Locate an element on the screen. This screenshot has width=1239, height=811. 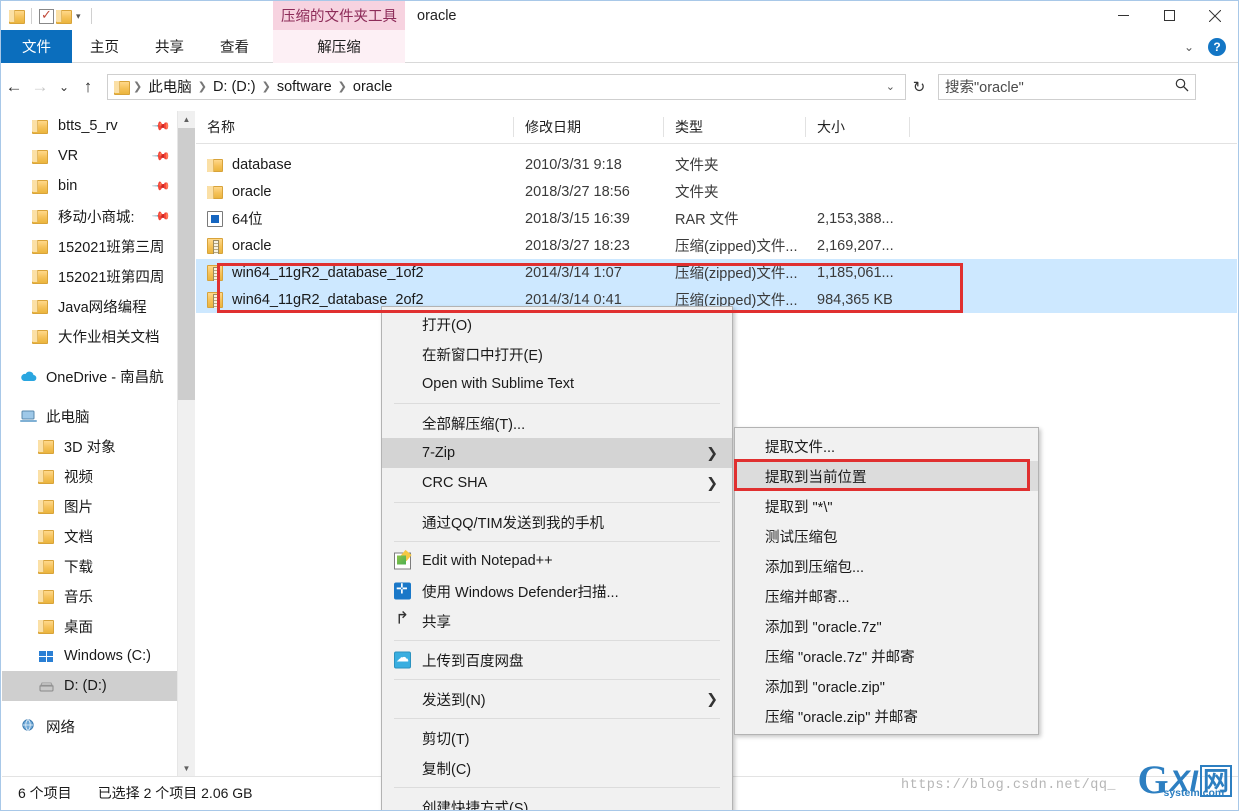
menu-item-upload-baidu: 上传到百度网盘 is located at coordinates (557, 660).